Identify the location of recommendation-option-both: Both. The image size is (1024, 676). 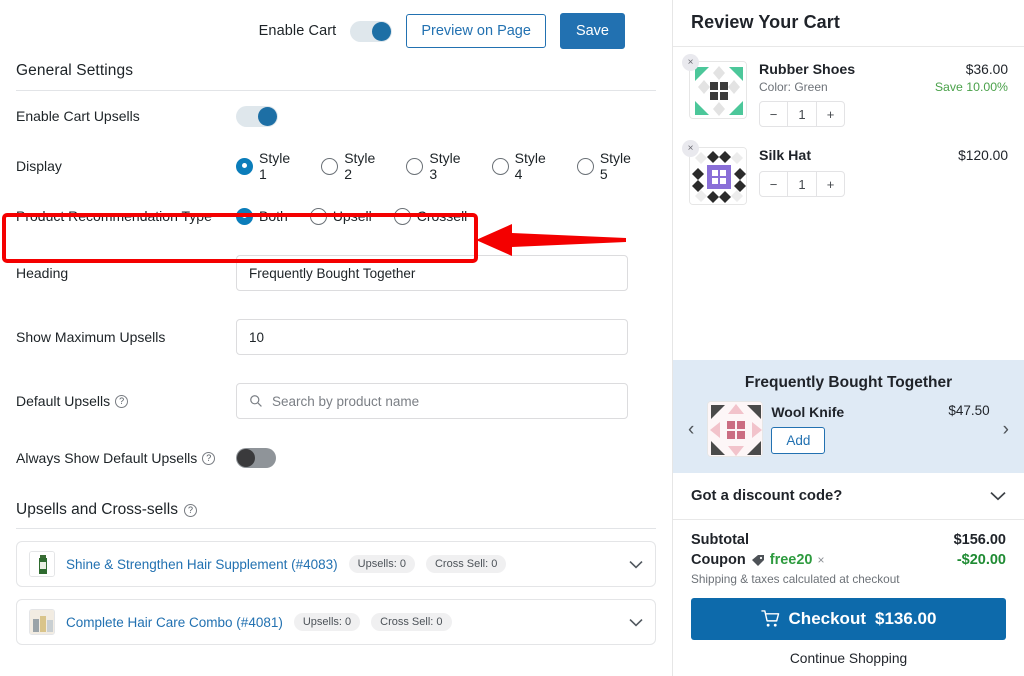
(262, 216).